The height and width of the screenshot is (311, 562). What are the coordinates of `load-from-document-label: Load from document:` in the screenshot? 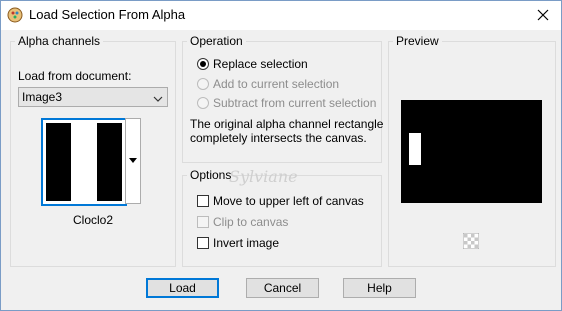 It's located at (75, 76).